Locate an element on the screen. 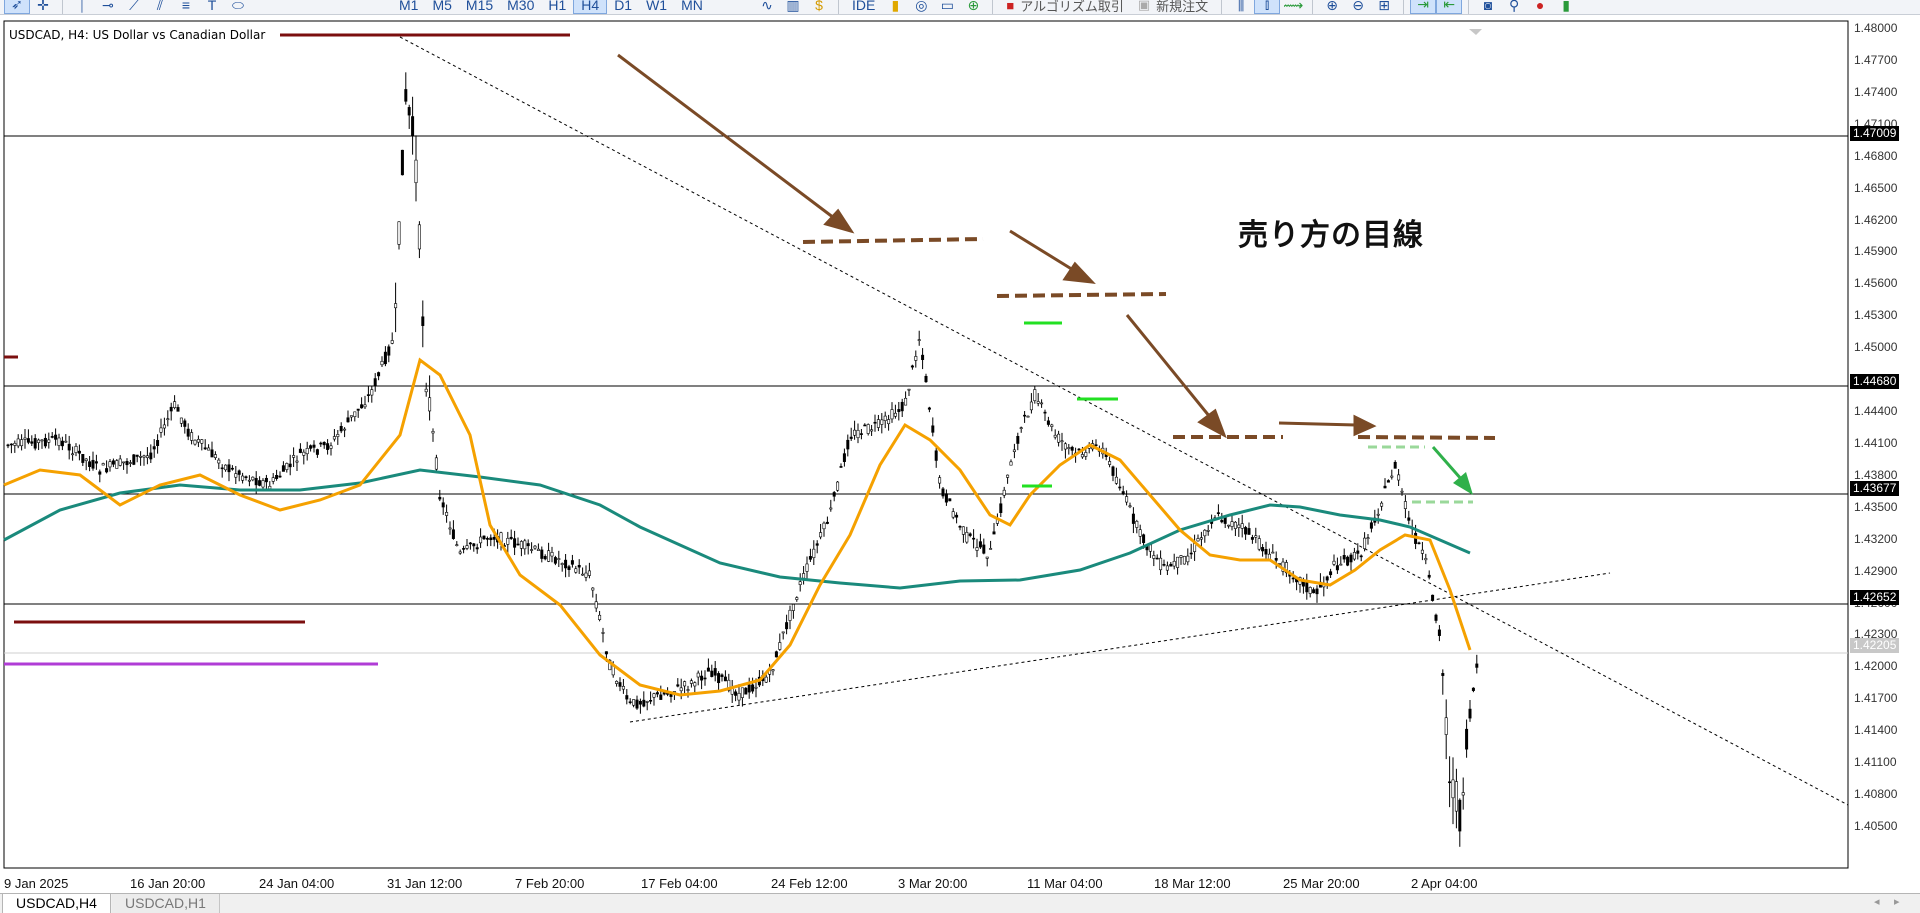  bar-chart-icon: ⫼ is located at coordinates (1241, 7).